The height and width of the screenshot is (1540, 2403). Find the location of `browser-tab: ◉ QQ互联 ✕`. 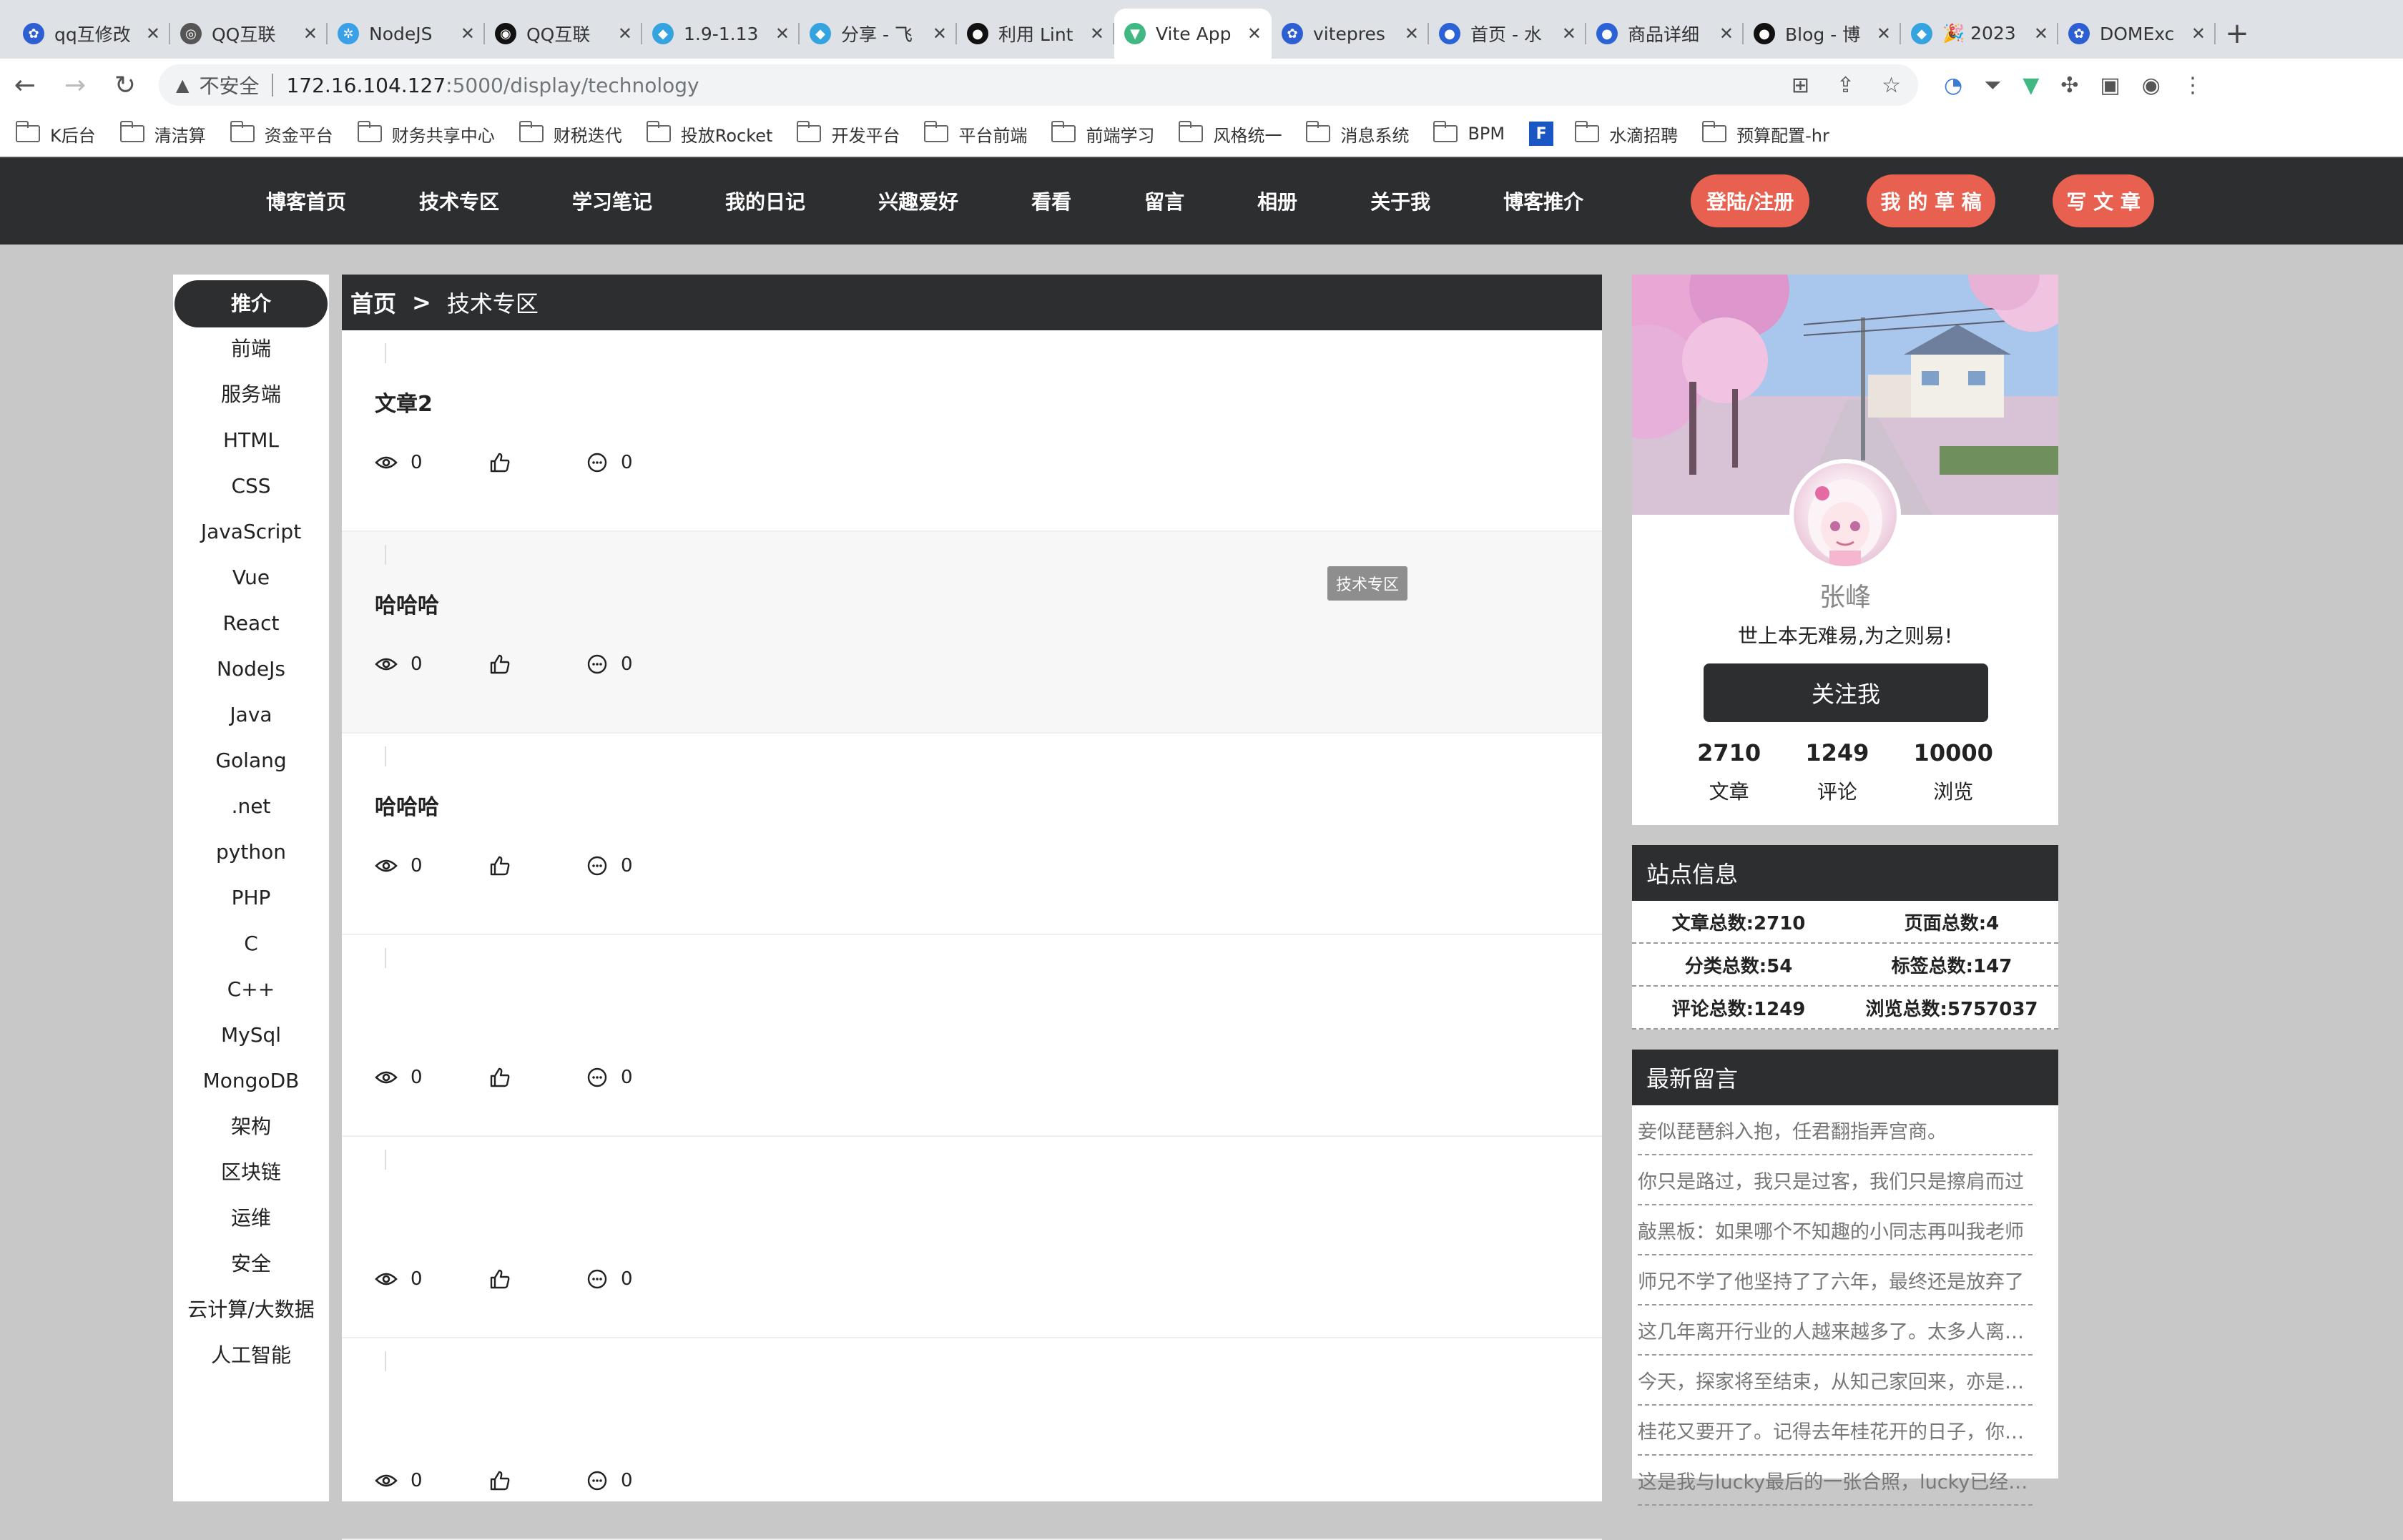

browser-tab: ◉ QQ互联 ✕ is located at coordinates (564, 34).